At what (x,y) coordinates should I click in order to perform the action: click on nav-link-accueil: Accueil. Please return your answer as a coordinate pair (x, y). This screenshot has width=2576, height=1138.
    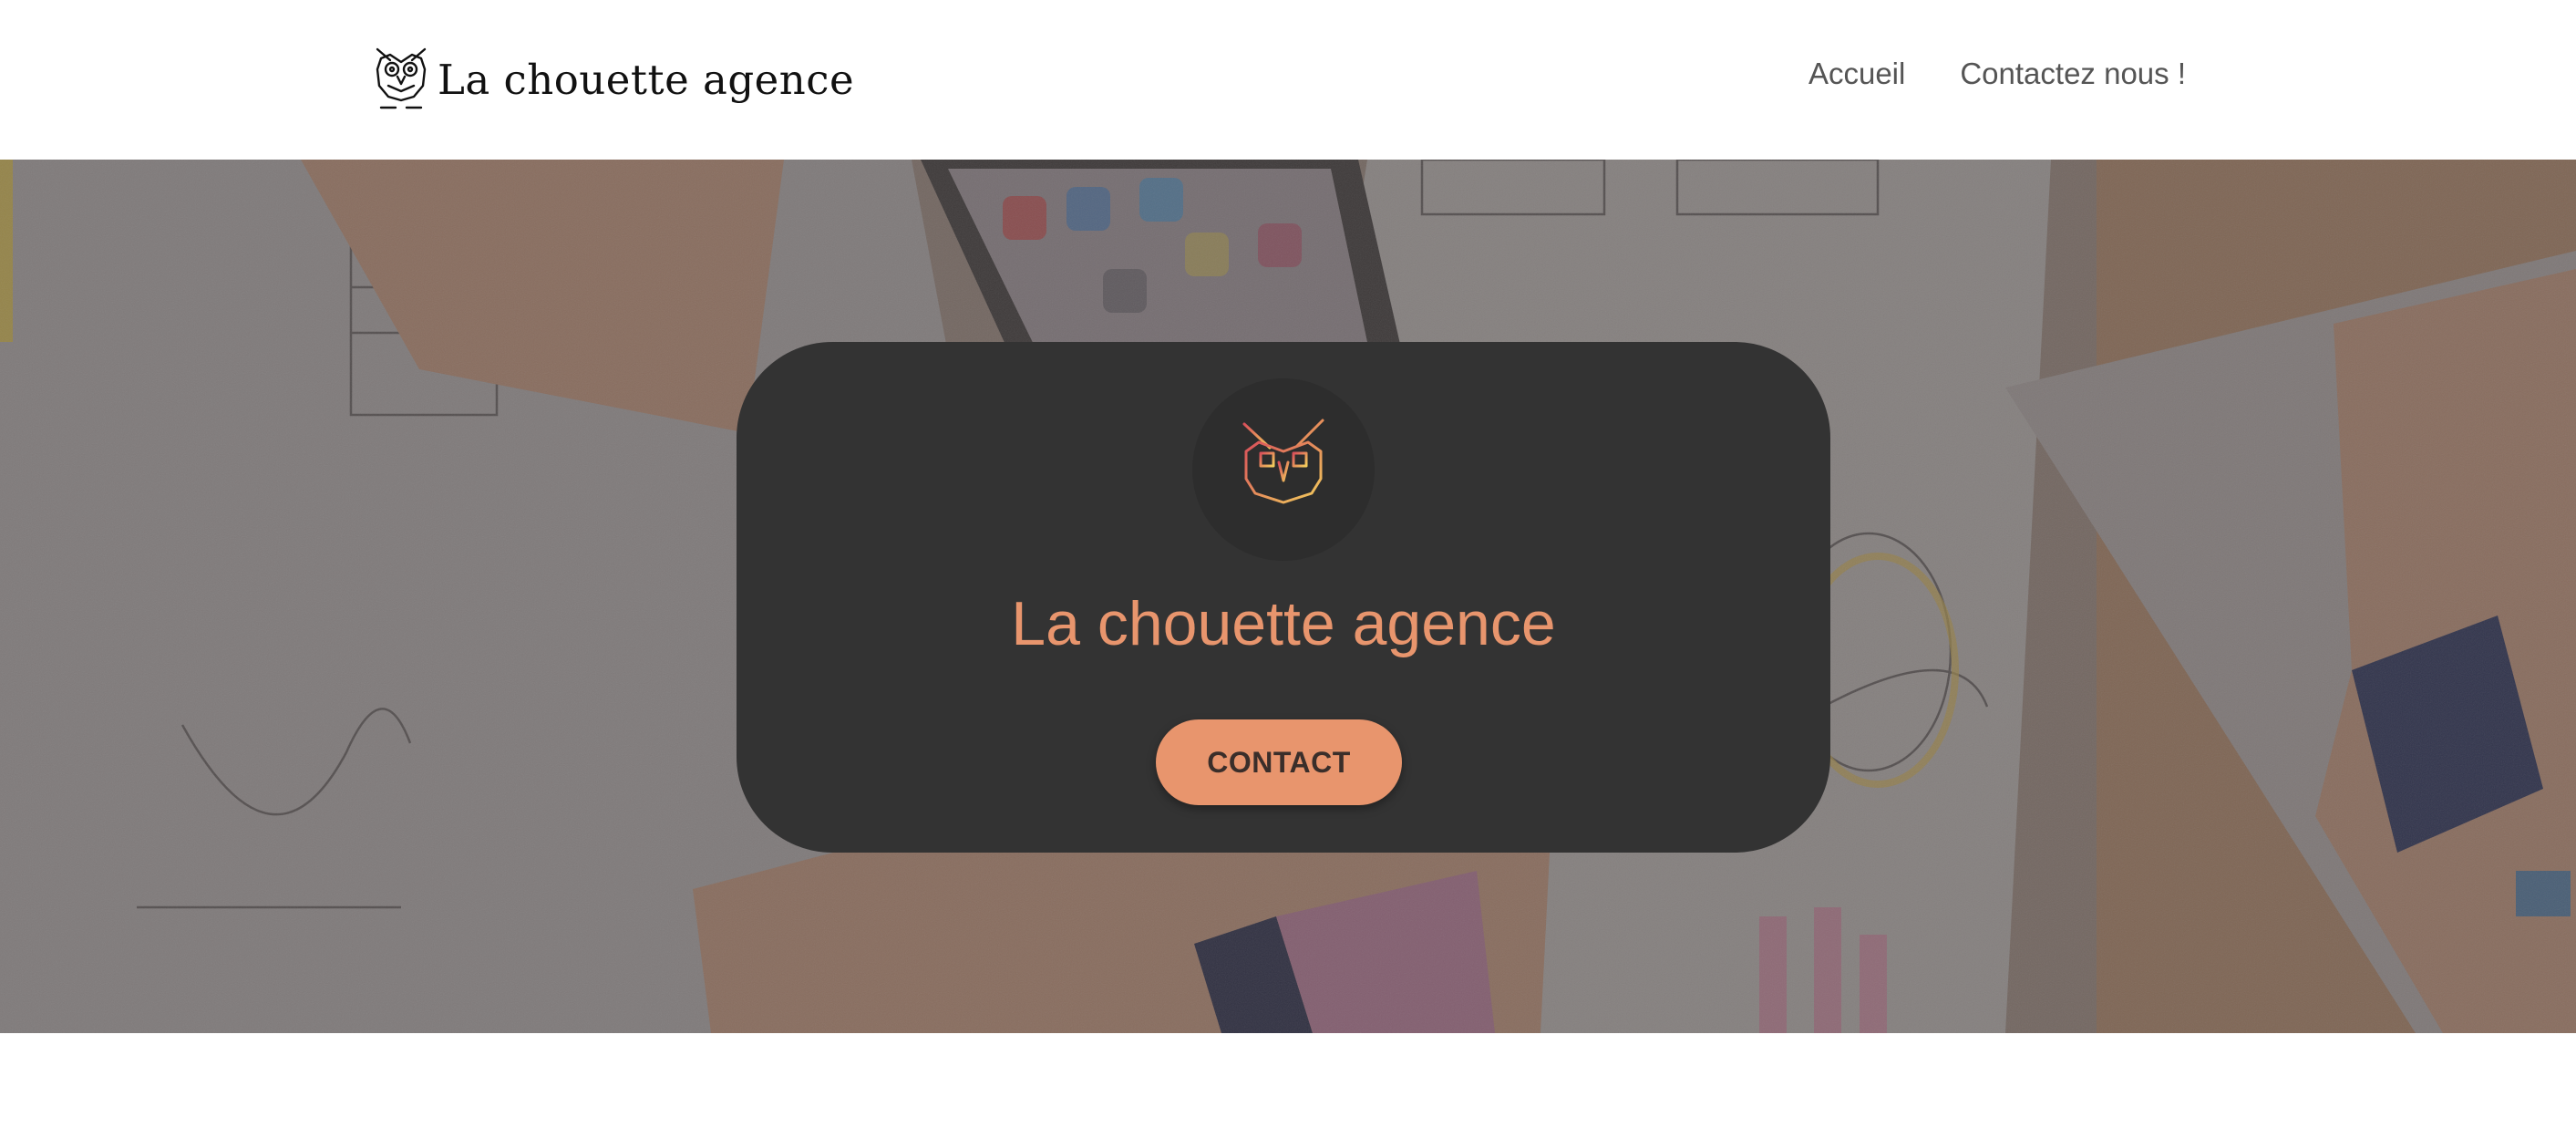
    Looking at the image, I should click on (1856, 74).